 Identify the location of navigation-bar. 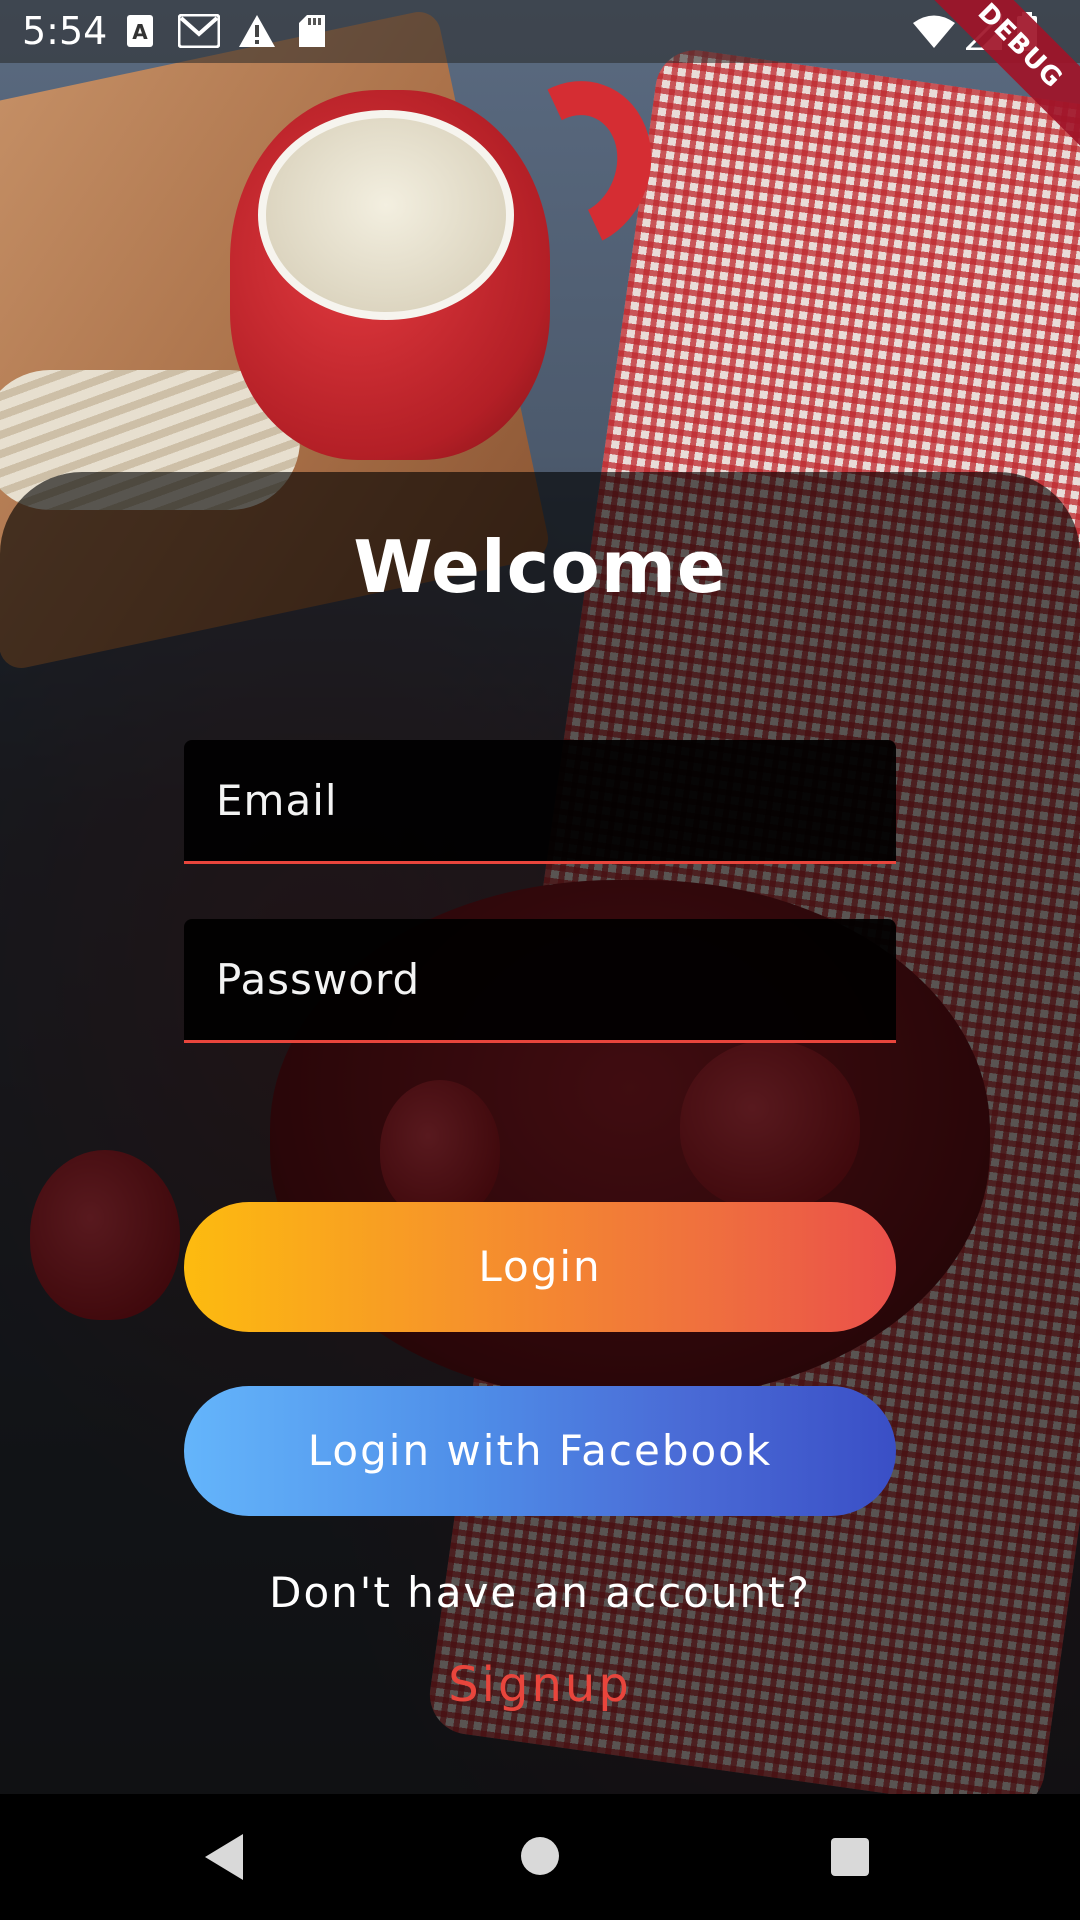
(540, 1857).